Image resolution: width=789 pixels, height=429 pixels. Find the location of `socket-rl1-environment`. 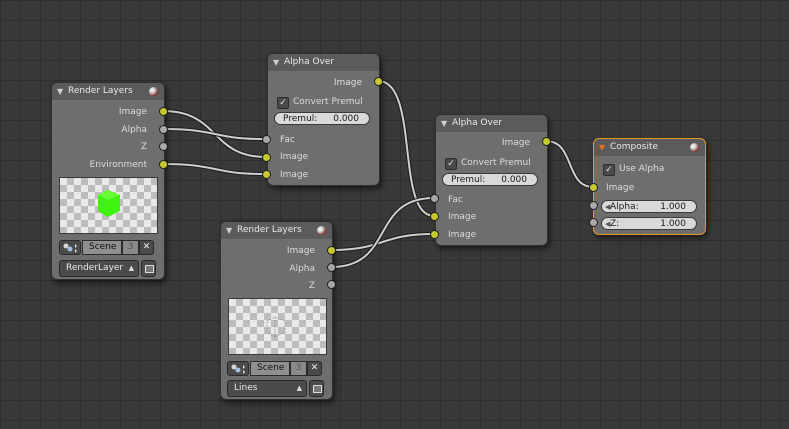

socket-rl1-environment is located at coordinates (163, 164).